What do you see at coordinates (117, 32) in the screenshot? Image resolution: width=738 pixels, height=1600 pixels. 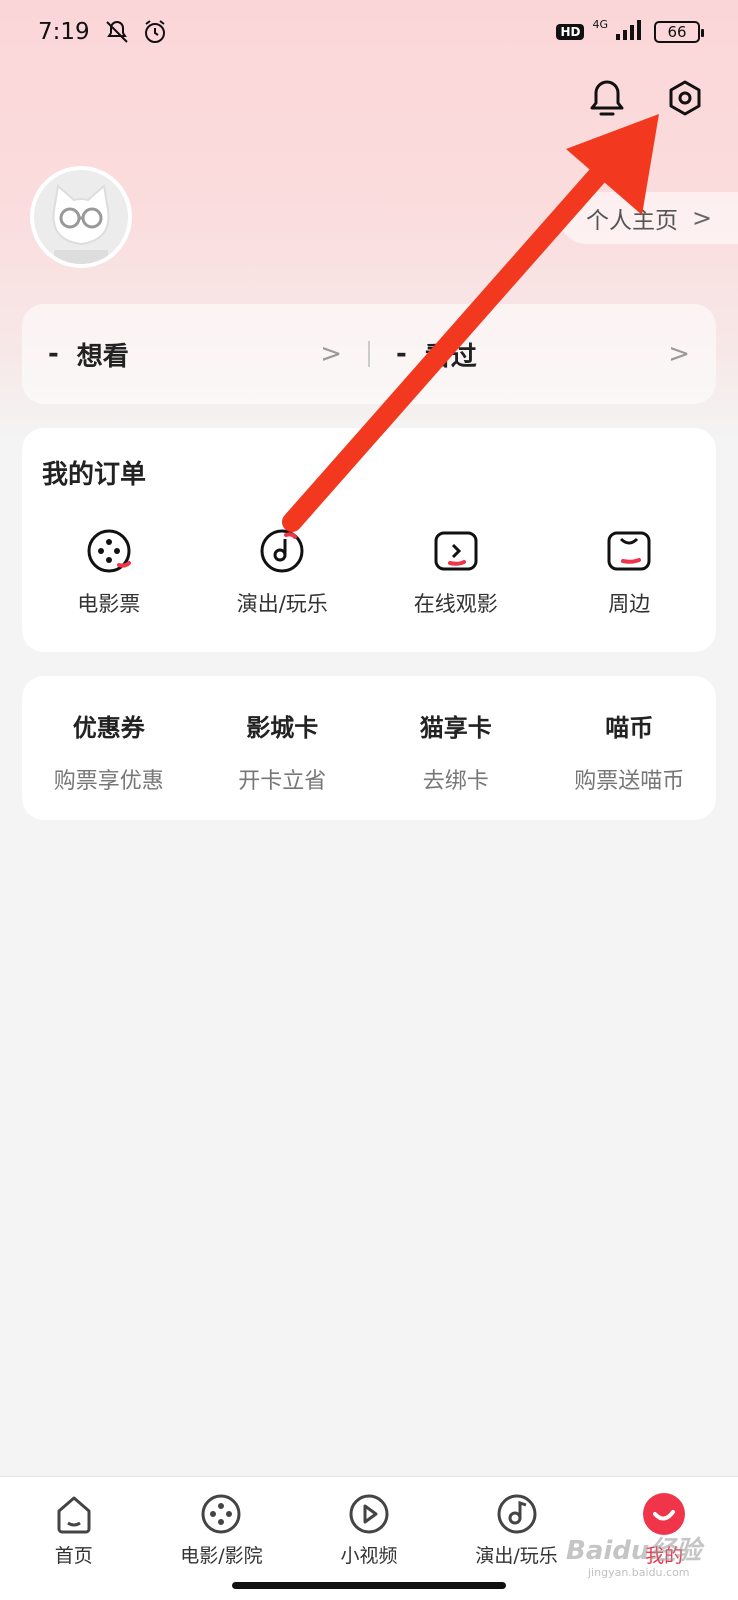 I see `mute-icon` at bounding box center [117, 32].